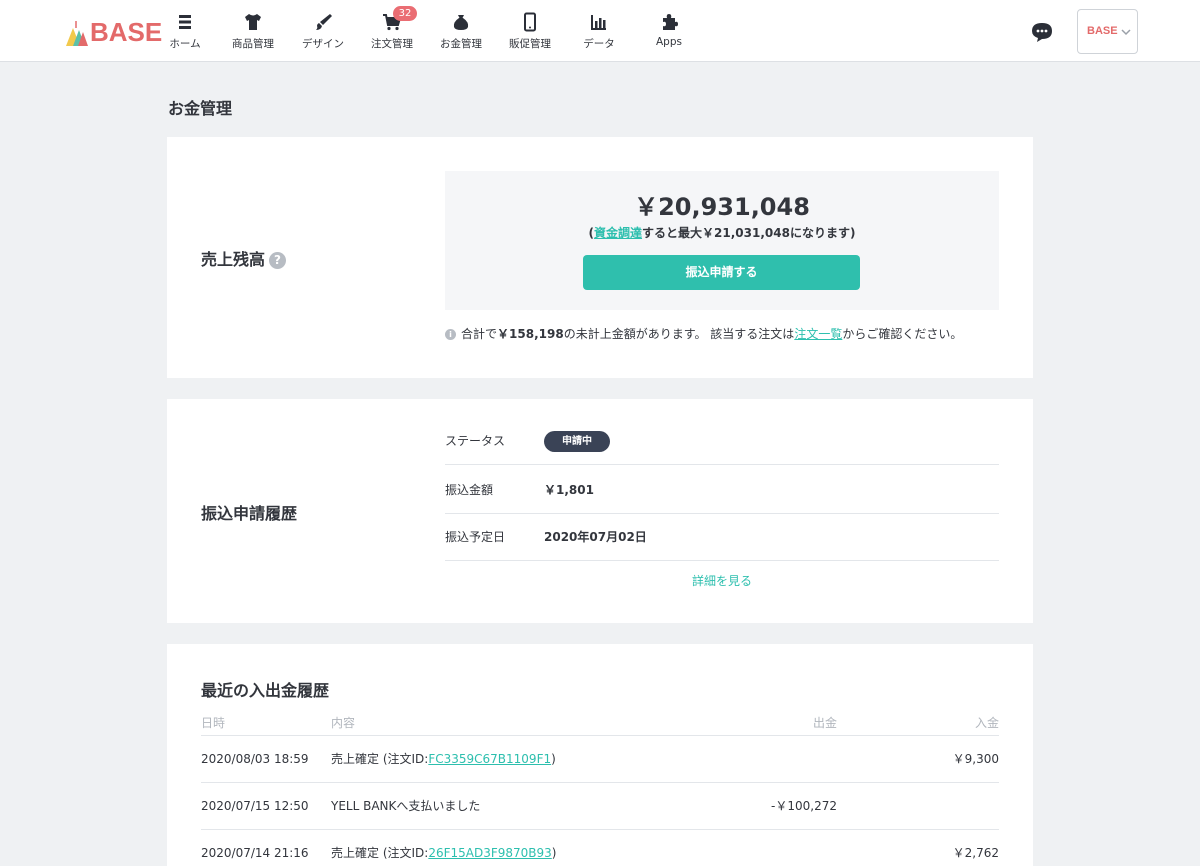 The image size is (1200, 866). I want to click on transfer-history-label: 振込申請履歴, so click(249, 513).